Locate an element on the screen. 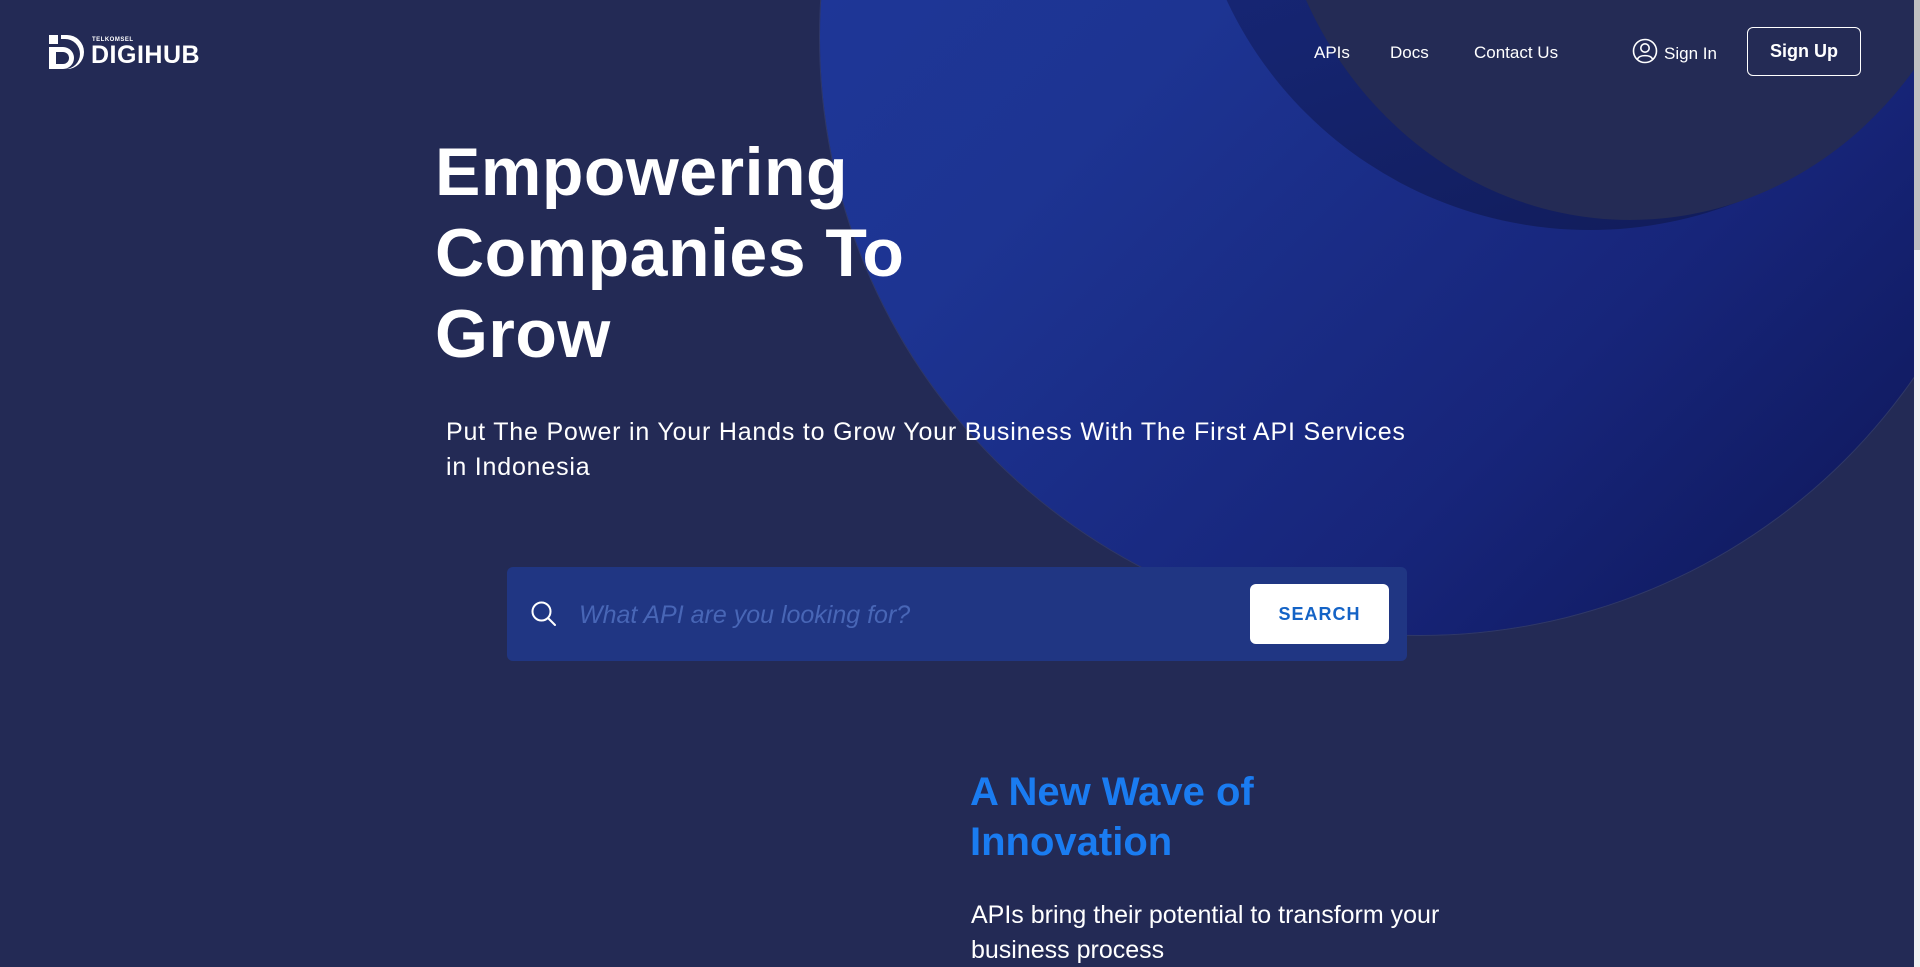 The width and height of the screenshot is (1920, 967). search-button: SEARCH is located at coordinates (1319, 614).